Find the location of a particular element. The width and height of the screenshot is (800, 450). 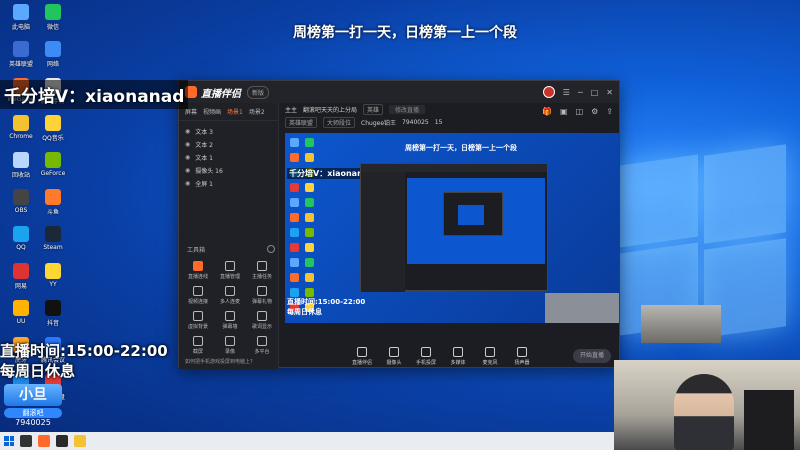

toolbox-item: 虚拟背景 is located at coordinates (198, 320).